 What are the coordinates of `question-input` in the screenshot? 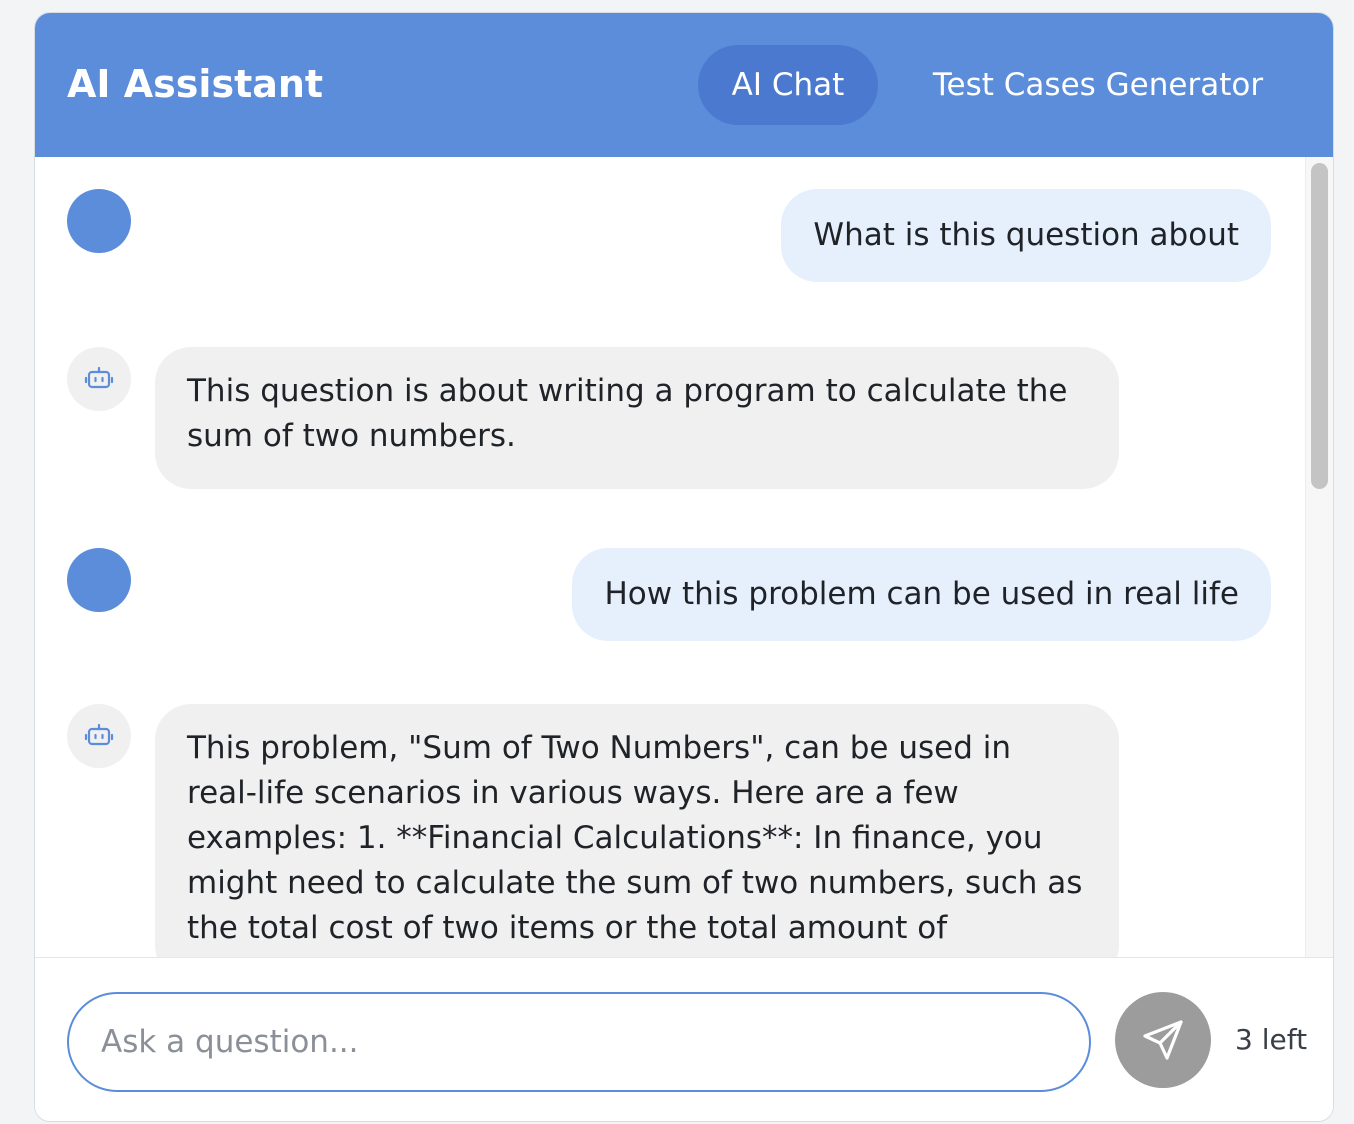 It's located at (579, 1042).